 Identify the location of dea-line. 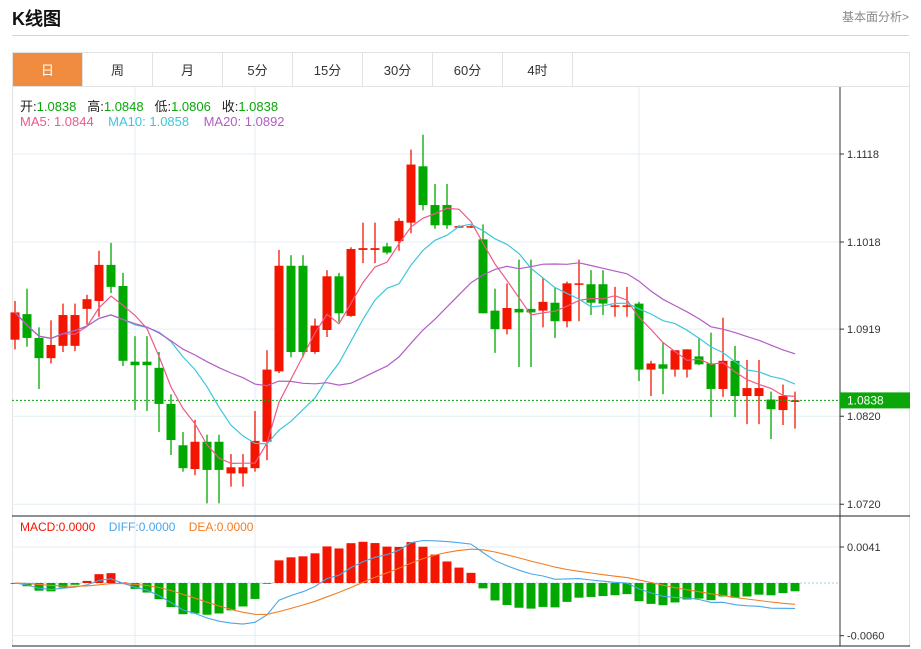
(405, 581).